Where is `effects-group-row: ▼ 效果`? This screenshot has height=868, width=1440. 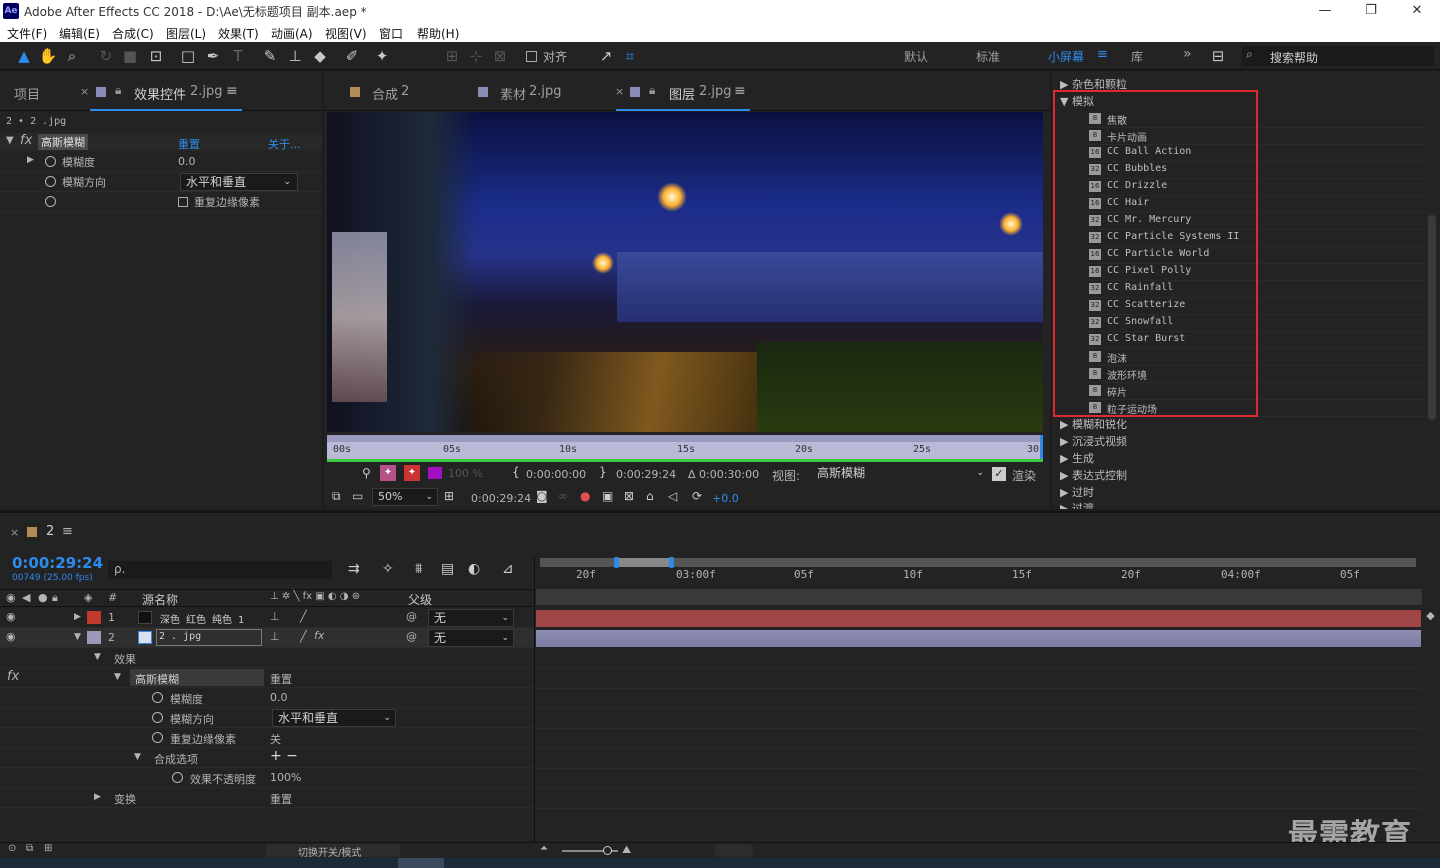 effects-group-row: ▼ 效果 is located at coordinates (267, 658).